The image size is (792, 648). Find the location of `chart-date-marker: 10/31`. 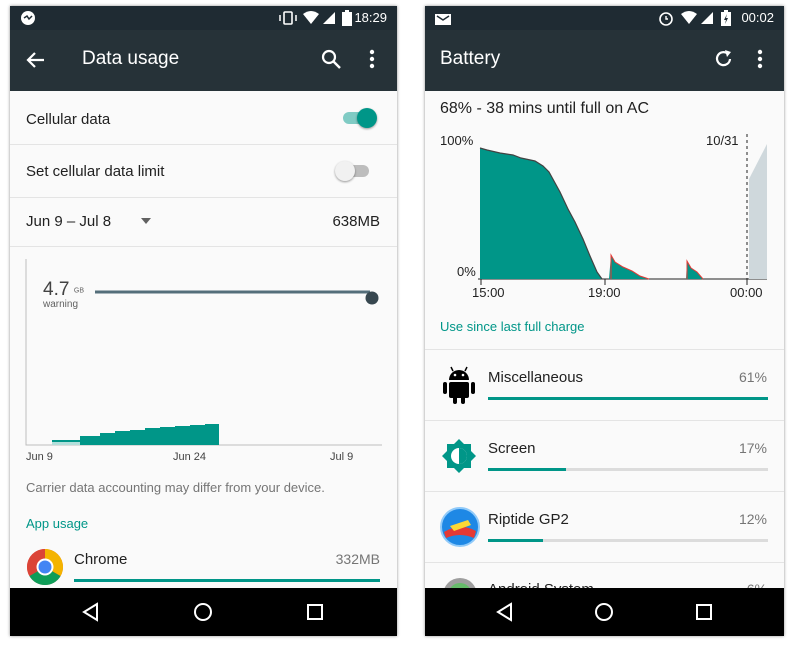

chart-date-marker: 10/31 is located at coordinates (722, 140).